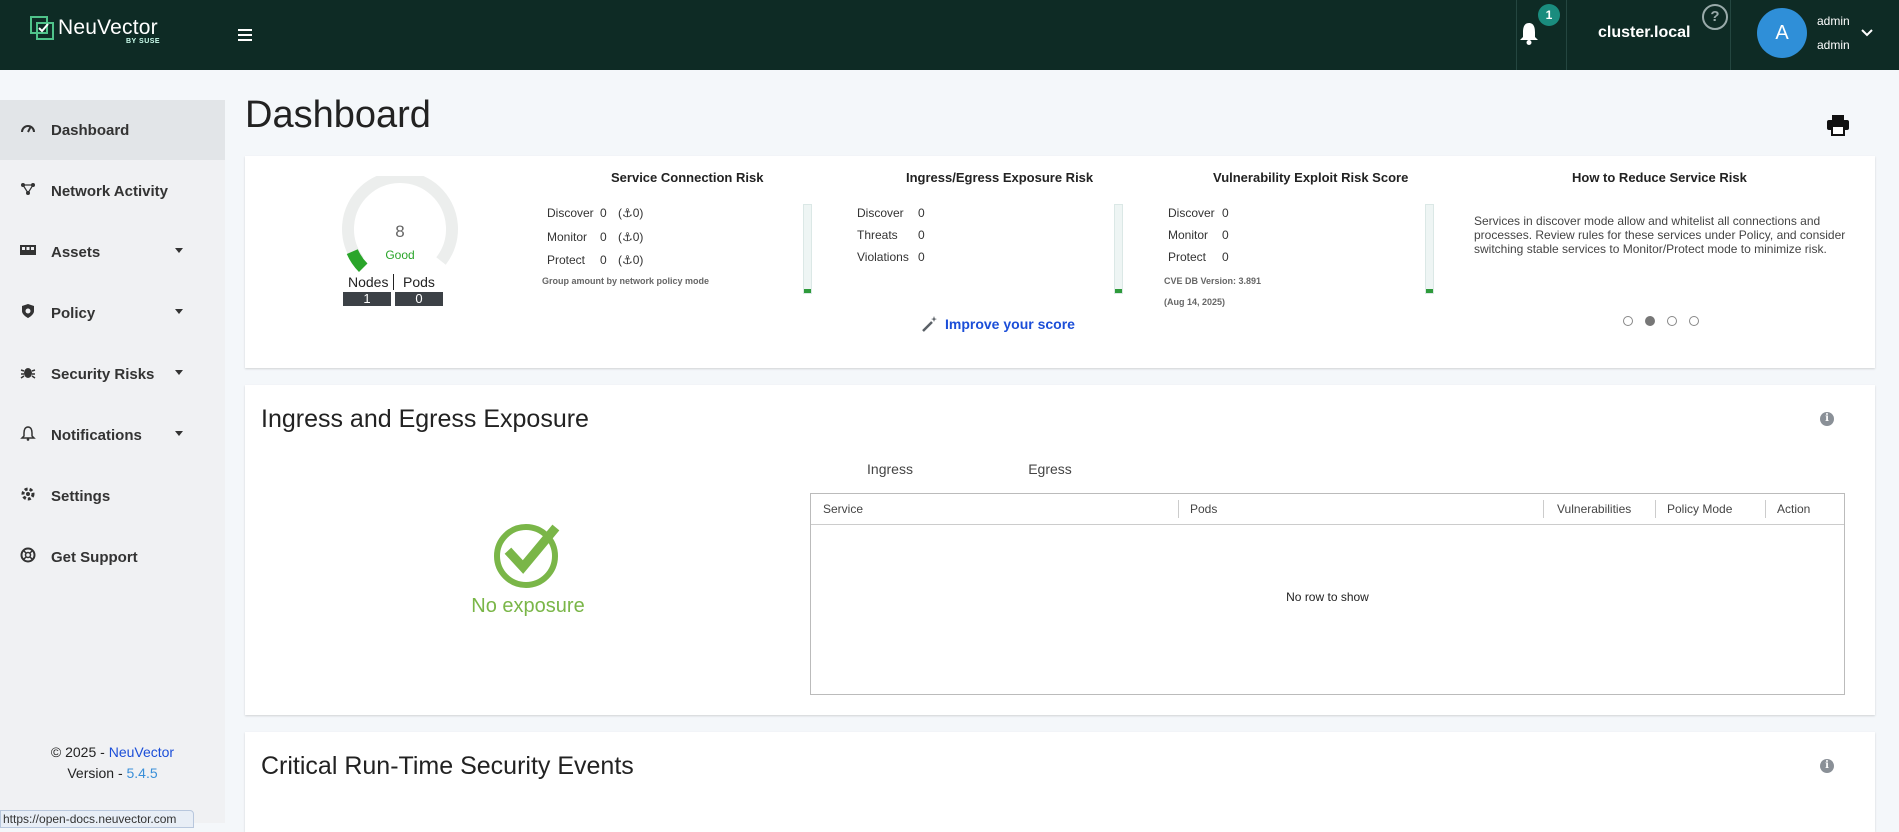  What do you see at coordinates (112, 496) in the screenshot?
I see `sidebar-item-settings: Settings` at bounding box center [112, 496].